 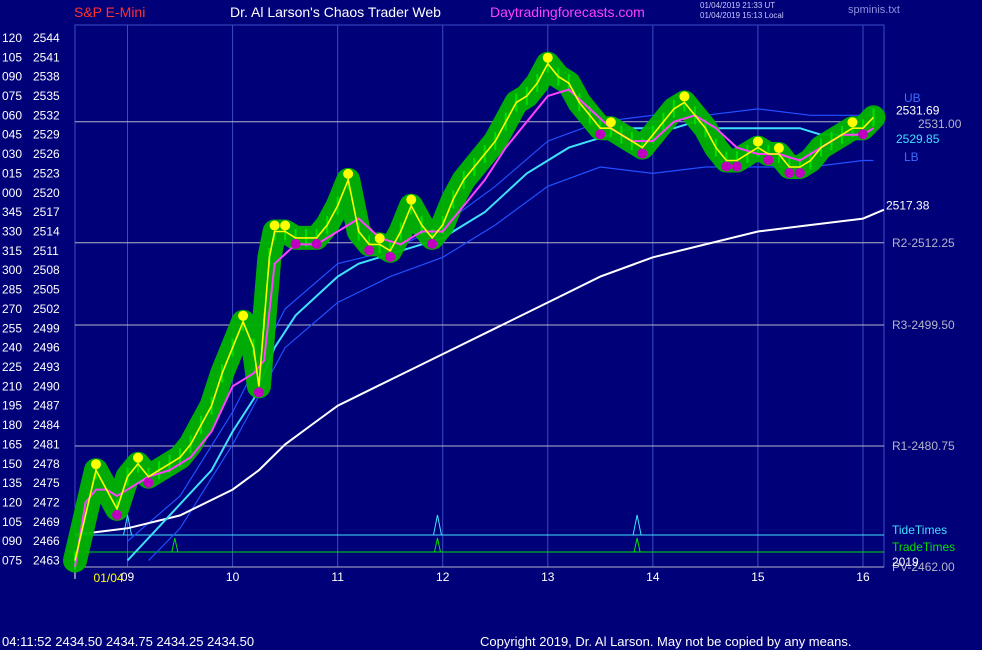 I want to click on date-label: 01/04, so click(x=109, y=578).